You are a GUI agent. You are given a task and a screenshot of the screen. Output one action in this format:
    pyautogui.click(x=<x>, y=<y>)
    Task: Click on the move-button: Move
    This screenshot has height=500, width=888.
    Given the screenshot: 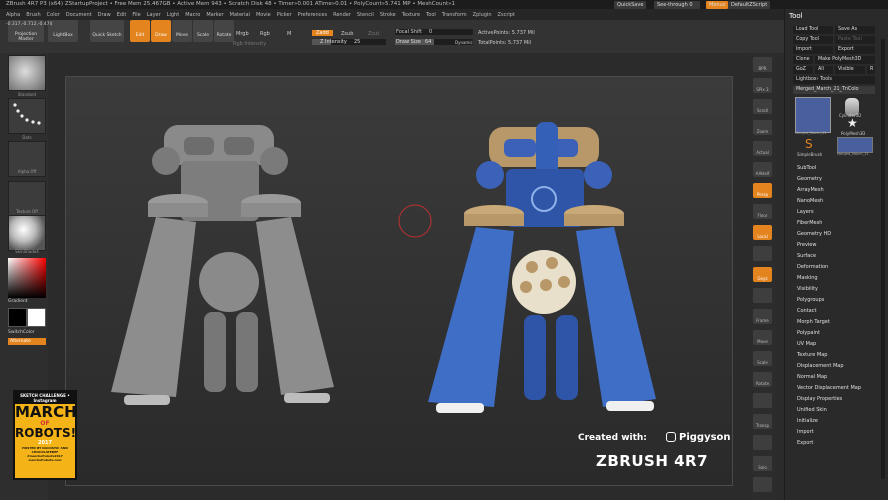 What is the action you would take?
    pyautogui.click(x=182, y=31)
    